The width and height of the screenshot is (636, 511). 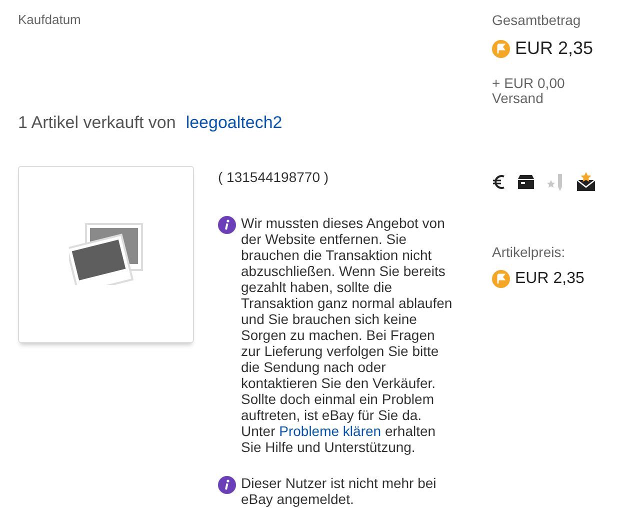 I want to click on item-number: ( 131544198770 ), so click(x=273, y=177).